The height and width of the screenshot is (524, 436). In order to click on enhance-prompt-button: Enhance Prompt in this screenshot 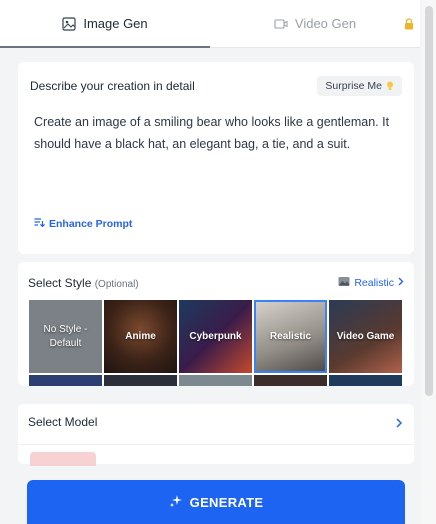, I will do `click(83, 223)`.